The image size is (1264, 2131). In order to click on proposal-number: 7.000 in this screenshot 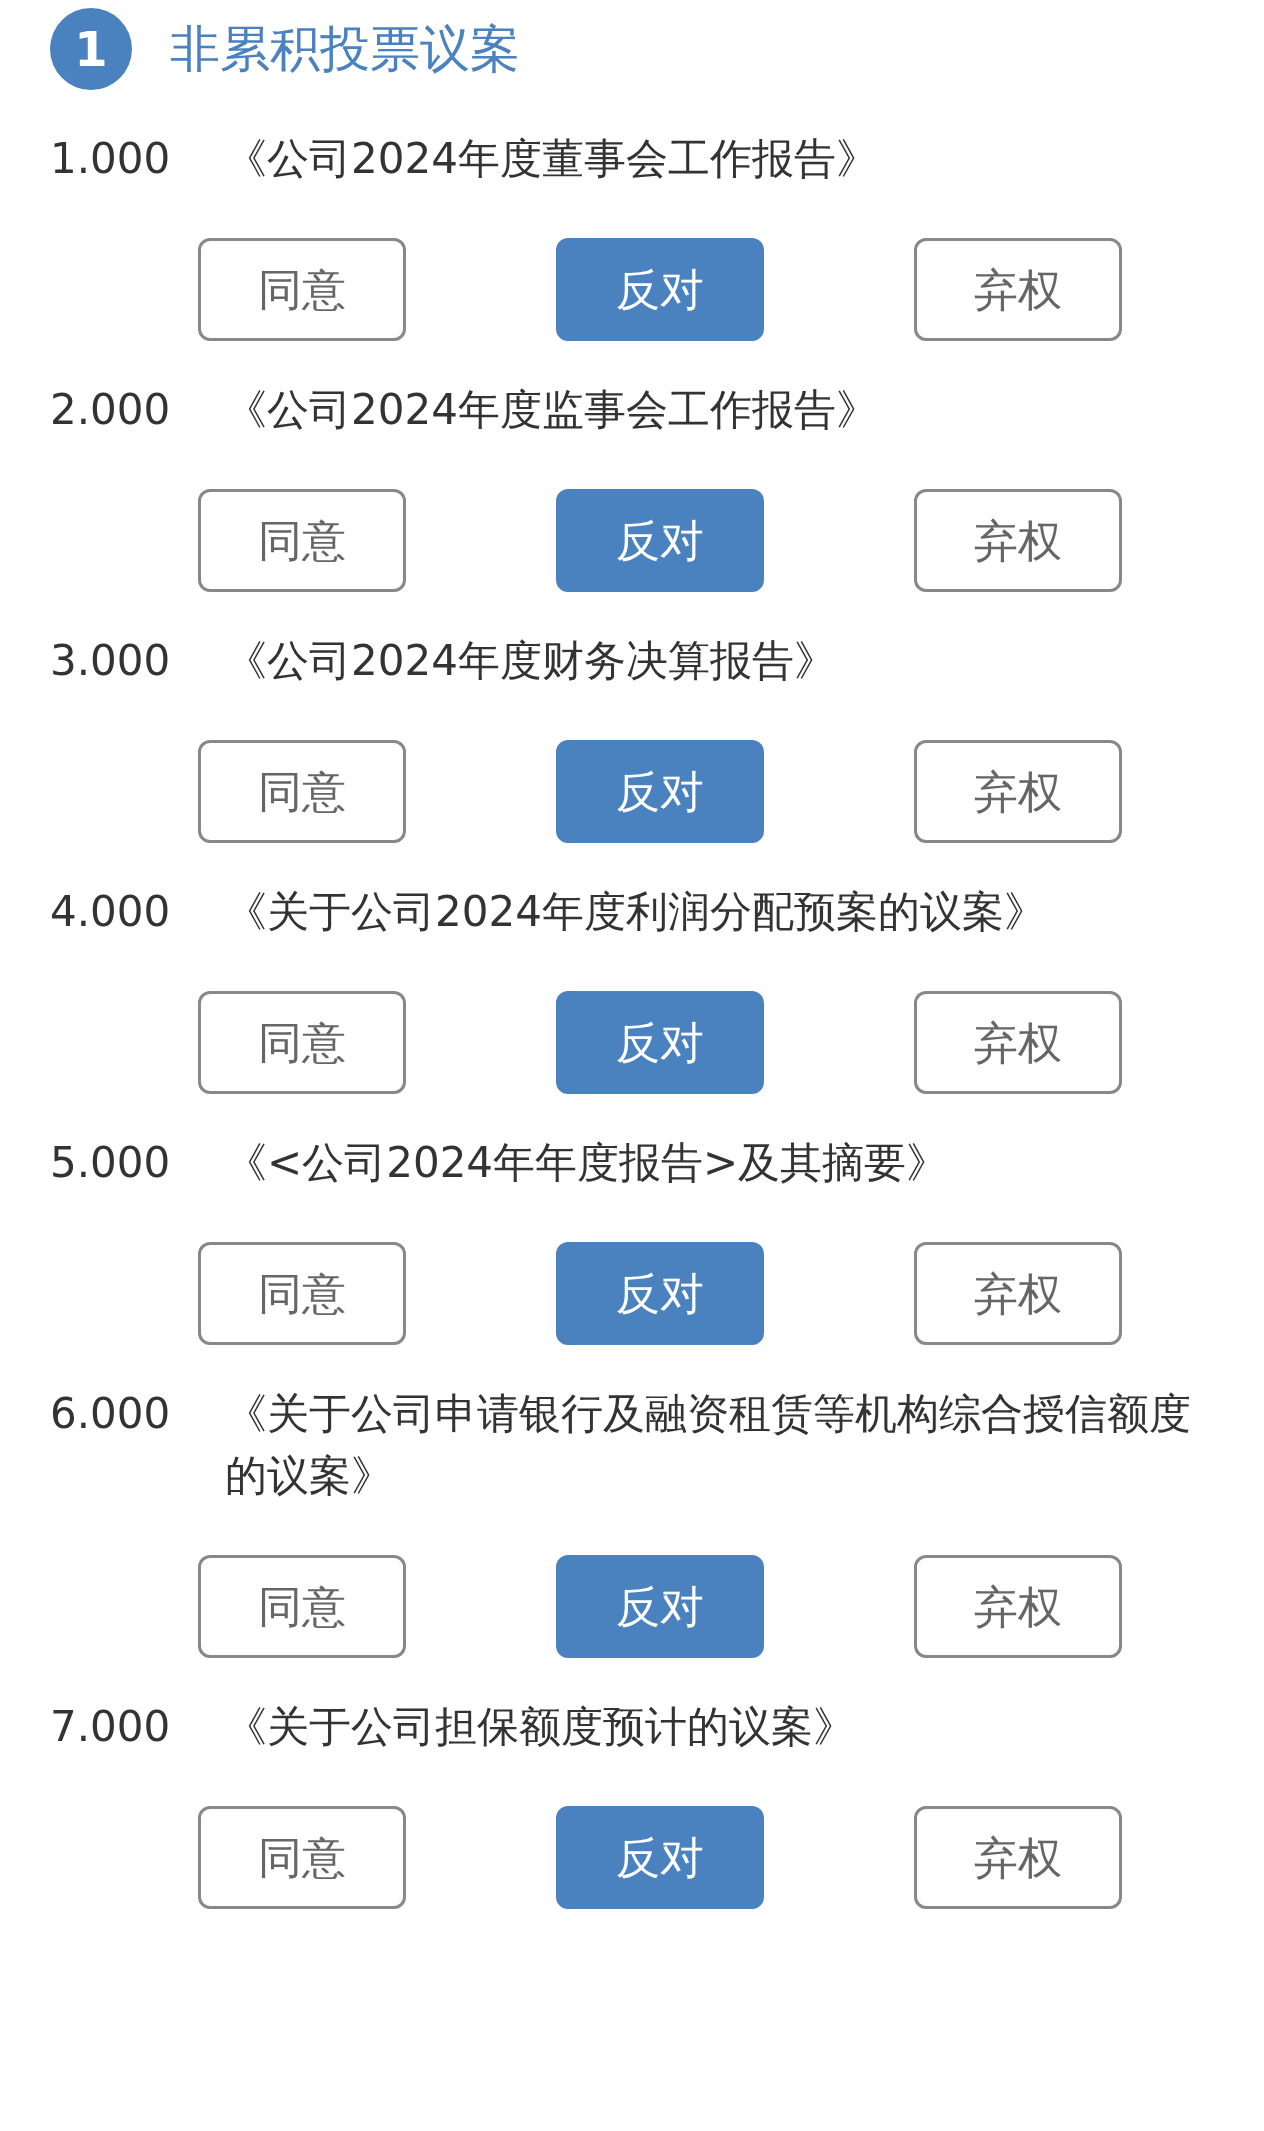, I will do `click(111, 1727)`.